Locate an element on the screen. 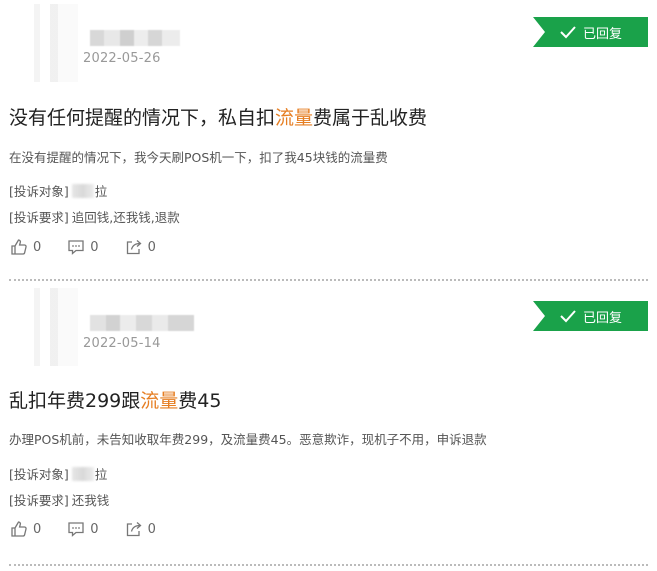 The height and width of the screenshot is (571, 657). title-text-end: 费45 is located at coordinates (200, 401).